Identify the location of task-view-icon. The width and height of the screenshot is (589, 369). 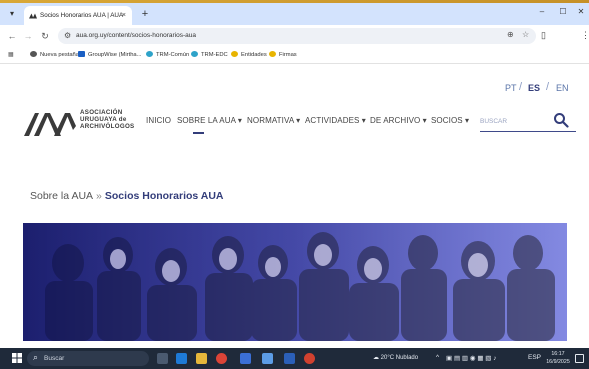
(162, 358).